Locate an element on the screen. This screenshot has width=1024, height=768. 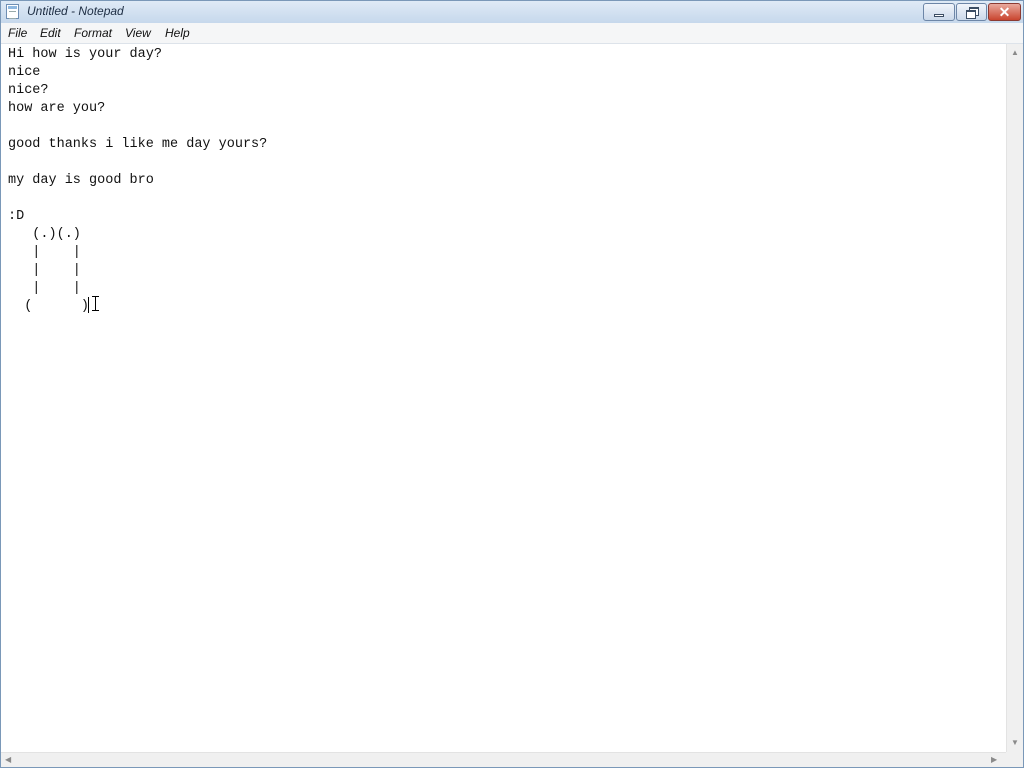
scroll-left-icon: ◀ is located at coordinates (8, 760).